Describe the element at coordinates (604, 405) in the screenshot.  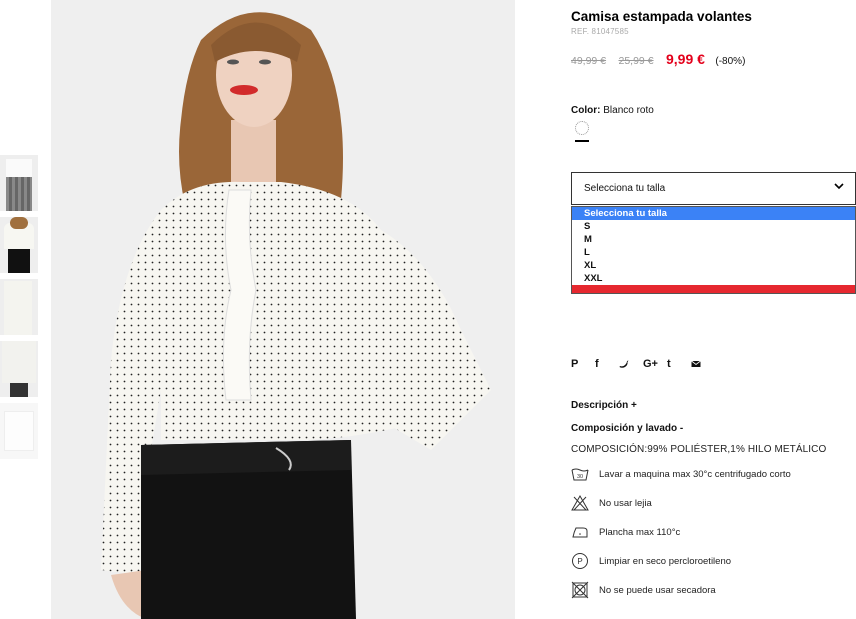
I see `description-toggle: Descripción +` at that location.